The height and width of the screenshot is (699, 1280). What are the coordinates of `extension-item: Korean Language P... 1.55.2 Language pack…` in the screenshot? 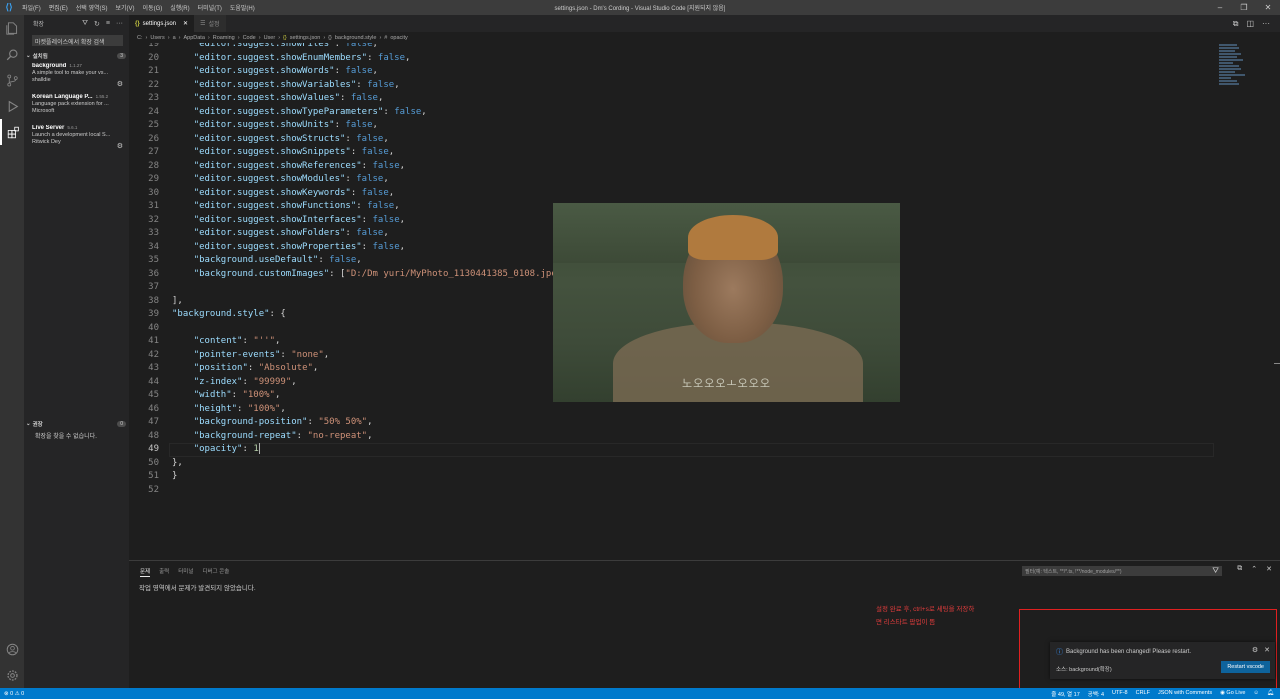 It's located at (76, 107).